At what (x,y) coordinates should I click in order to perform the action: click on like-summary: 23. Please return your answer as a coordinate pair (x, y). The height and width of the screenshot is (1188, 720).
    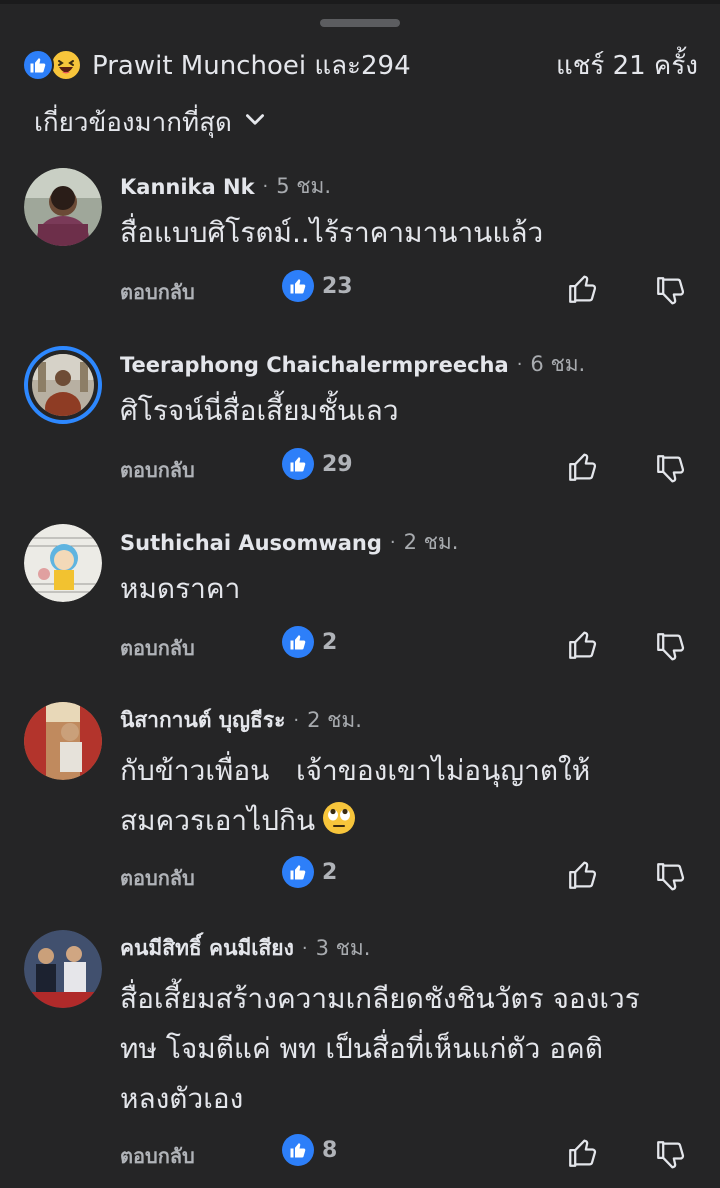
    Looking at the image, I should click on (317, 286).